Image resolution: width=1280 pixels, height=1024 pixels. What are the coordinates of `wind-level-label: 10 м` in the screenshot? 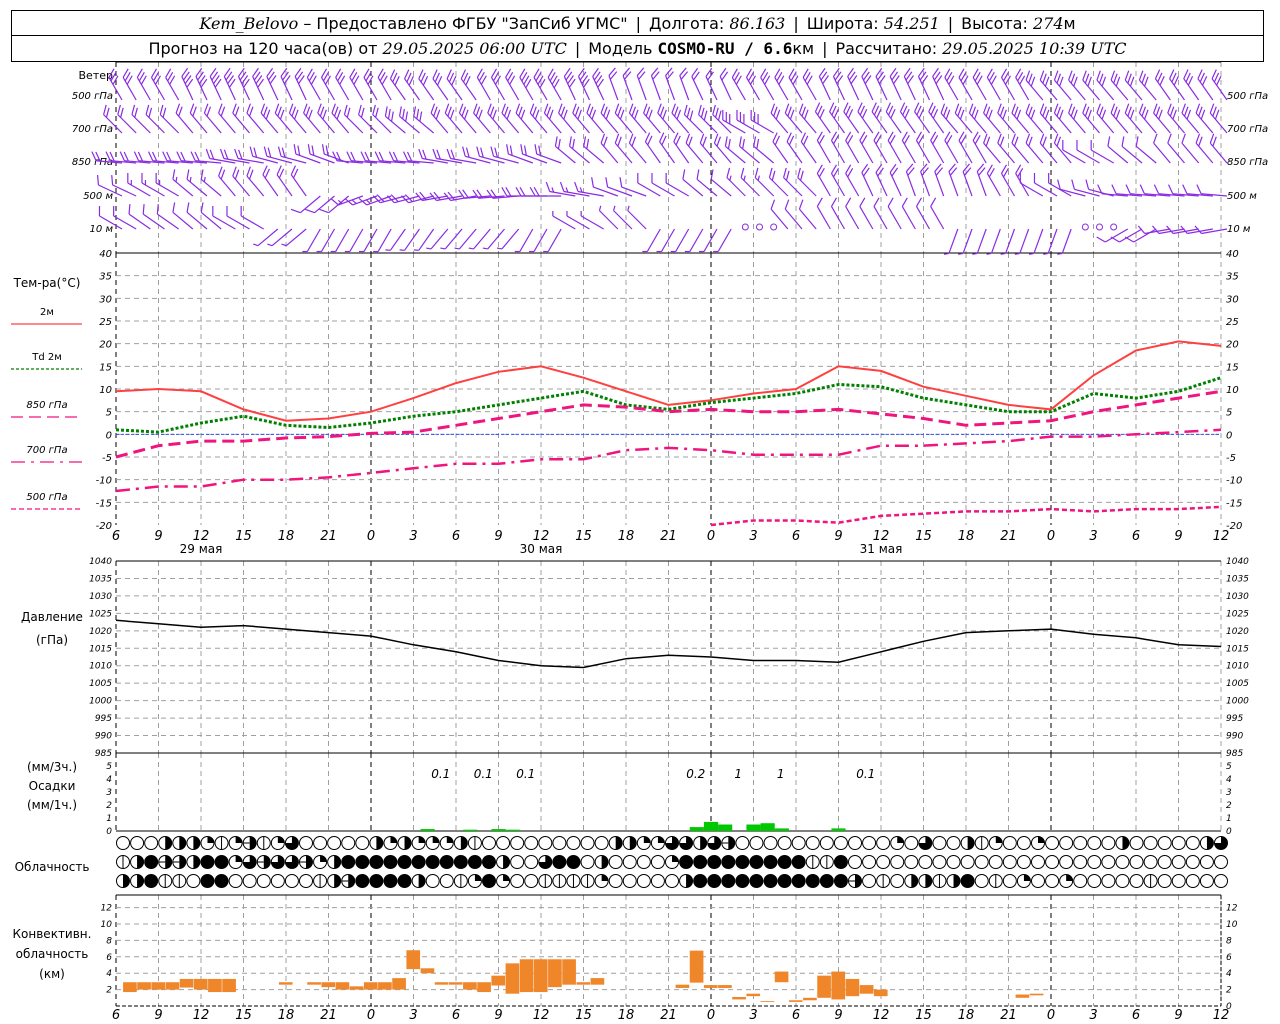 It's located at (102, 229).